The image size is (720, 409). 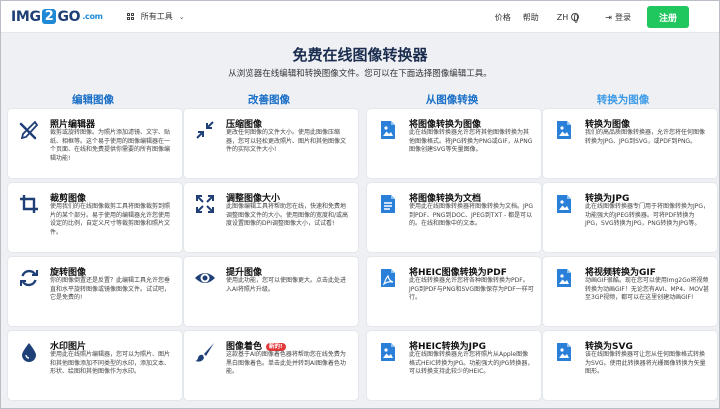 What do you see at coordinates (668, 17) in the screenshot?
I see `signup-button: 注册` at bounding box center [668, 17].